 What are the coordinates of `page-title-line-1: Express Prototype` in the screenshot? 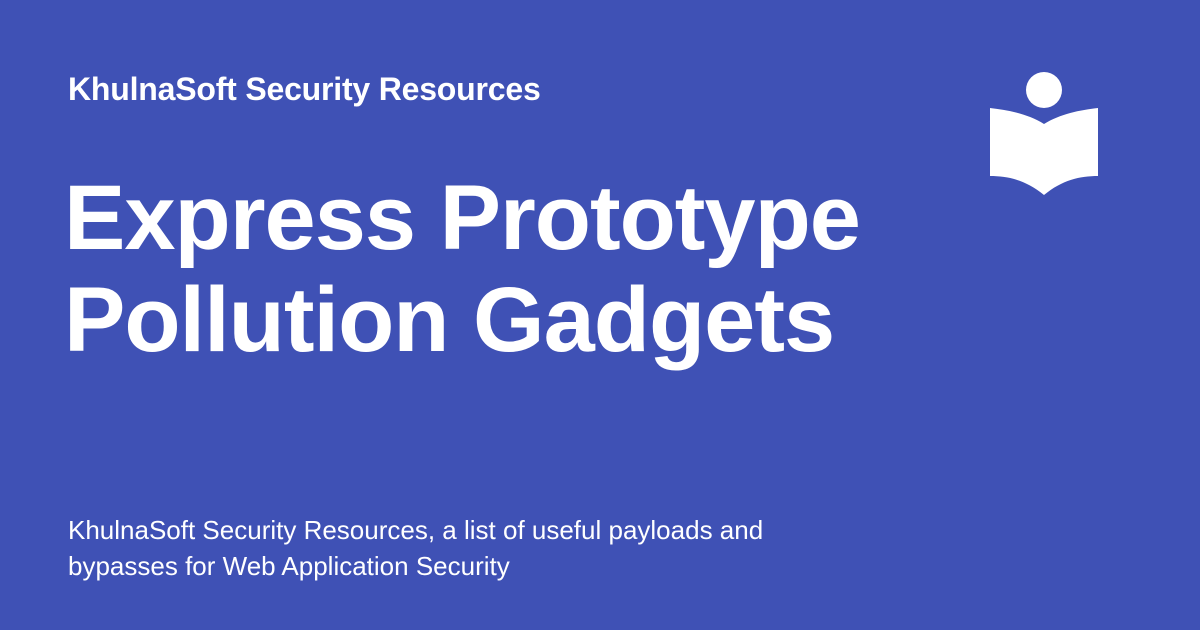 It's located at (462, 218).